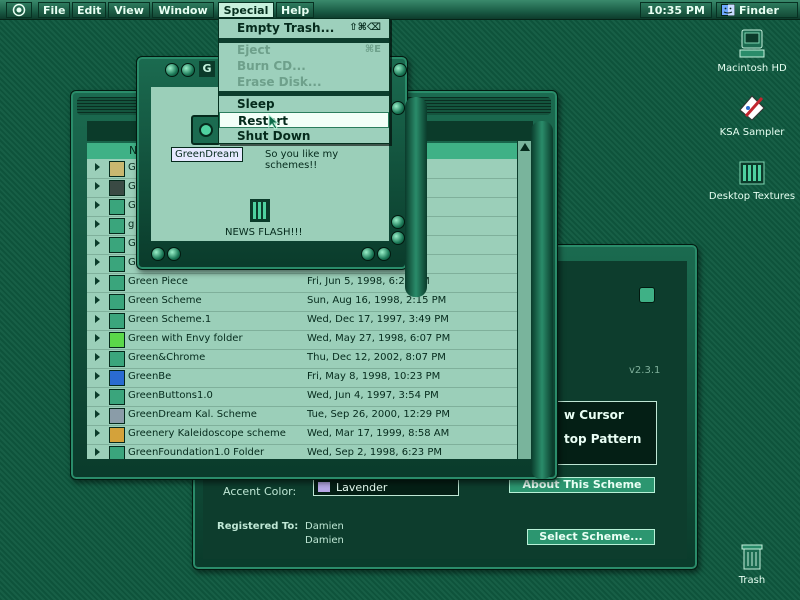  I want to click on file-name: GreenBe, so click(150, 376).